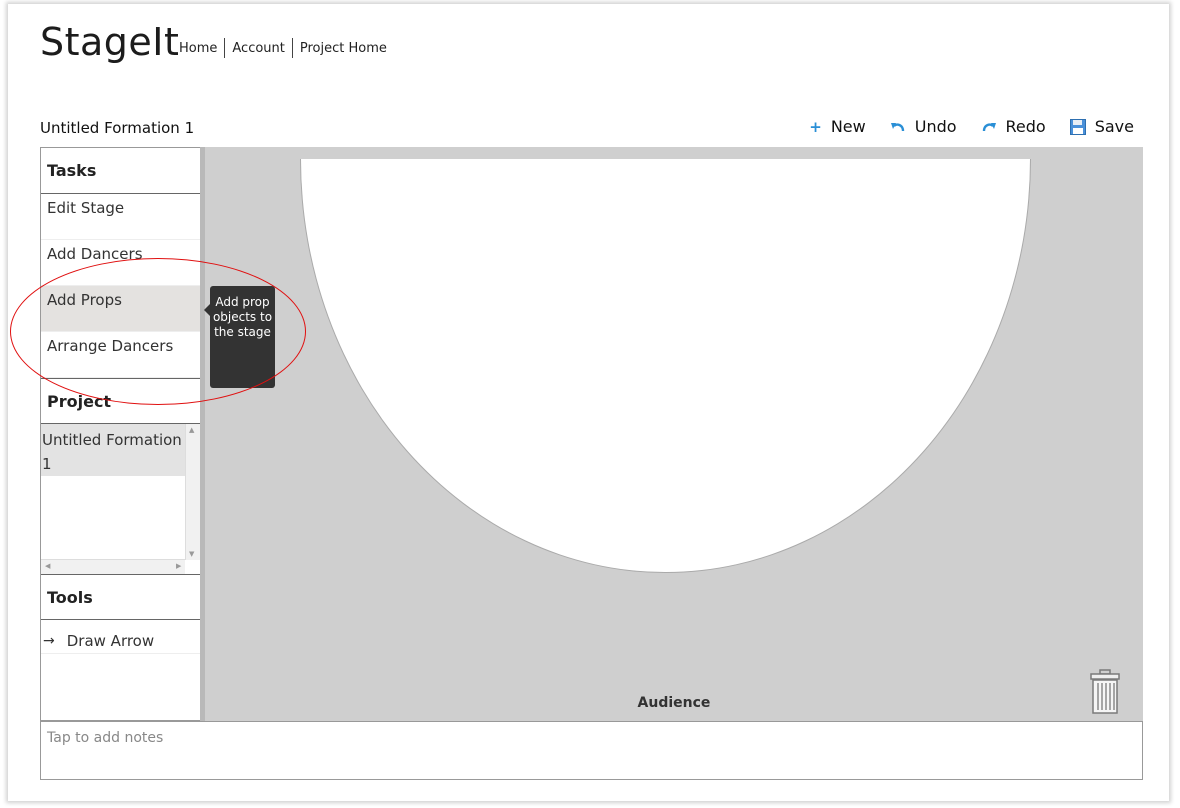 The image size is (1180, 808). What do you see at coordinates (192, 492) in the screenshot?
I see `project-list-vertical-scrollbar: ▲ ▼` at bounding box center [192, 492].